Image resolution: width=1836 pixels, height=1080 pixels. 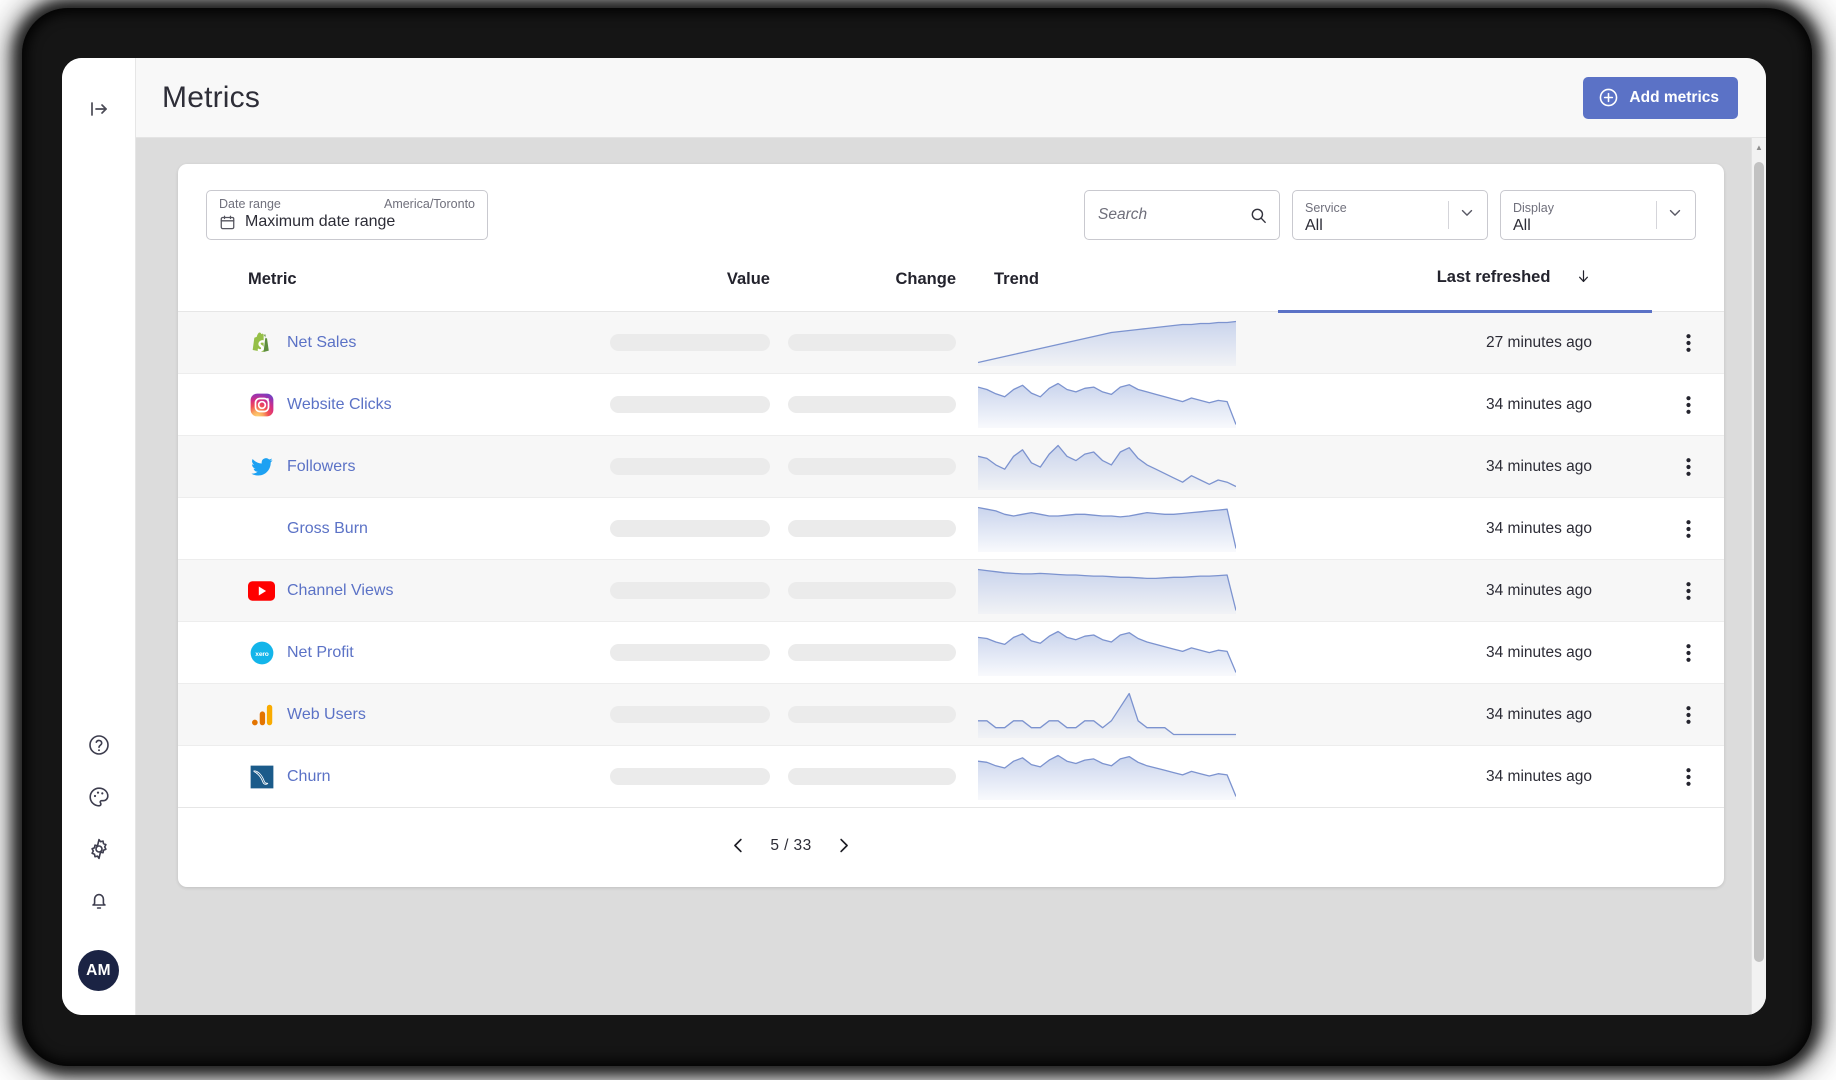 I want to click on avatar: AM, so click(x=98, y=970).